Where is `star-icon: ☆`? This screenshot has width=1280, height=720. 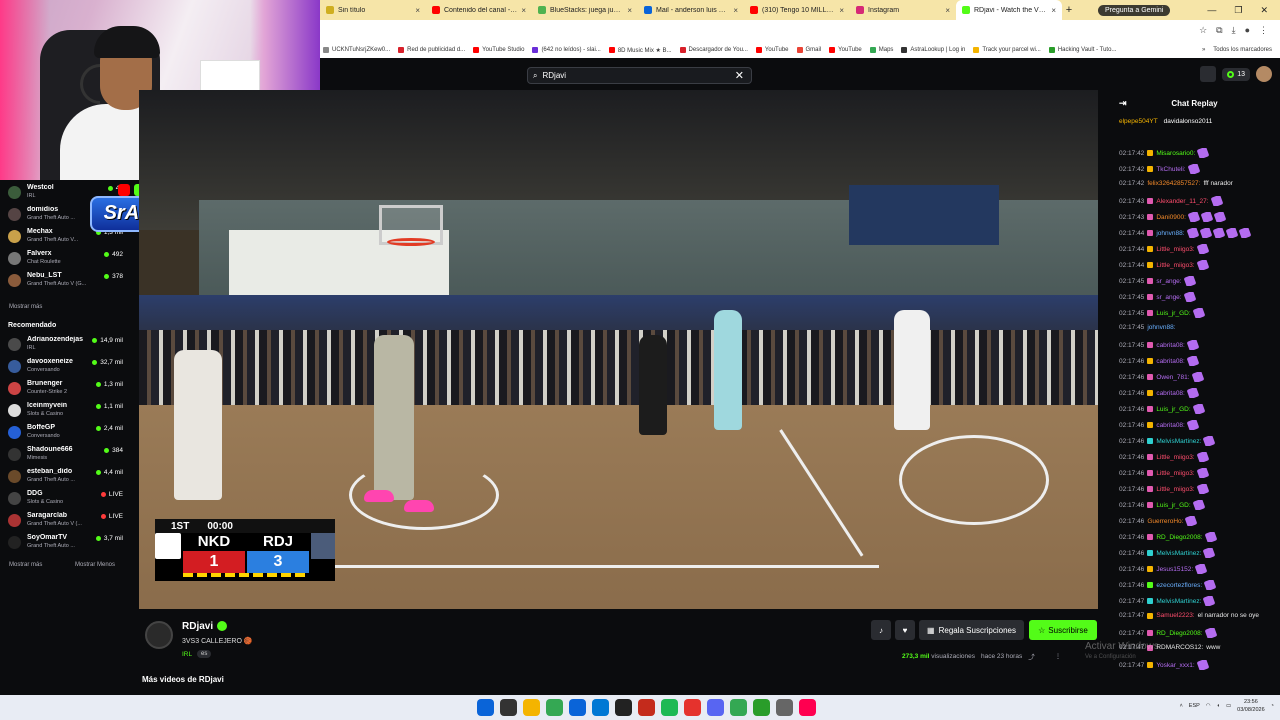
star-icon: ☆ is located at coordinates (1203, 30).